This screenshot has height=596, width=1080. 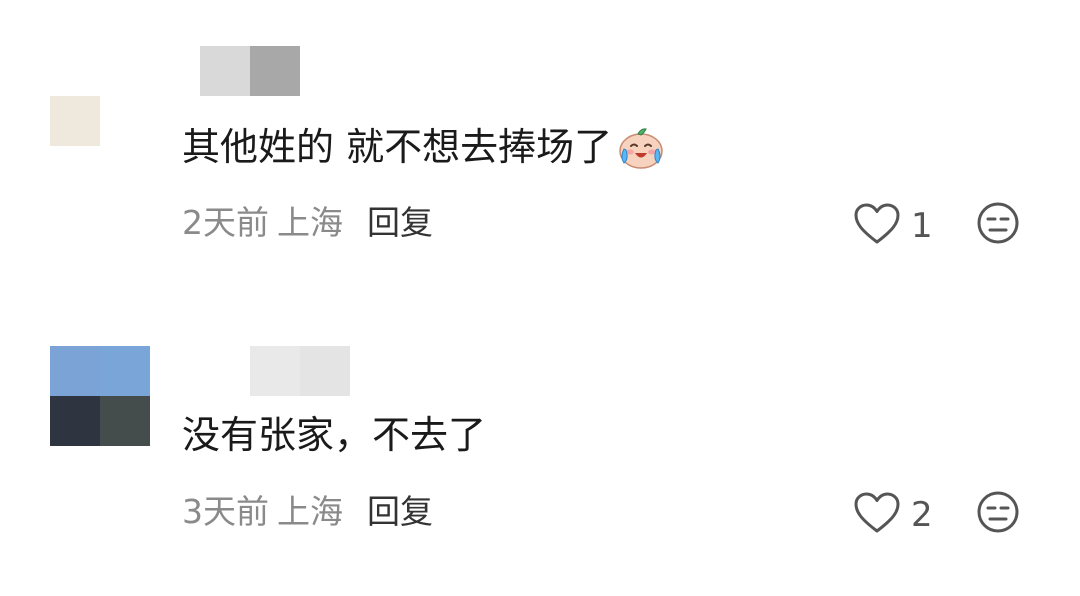 I want to click on comment-meta: 3天前 上海 回复, so click(x=307, y=512).